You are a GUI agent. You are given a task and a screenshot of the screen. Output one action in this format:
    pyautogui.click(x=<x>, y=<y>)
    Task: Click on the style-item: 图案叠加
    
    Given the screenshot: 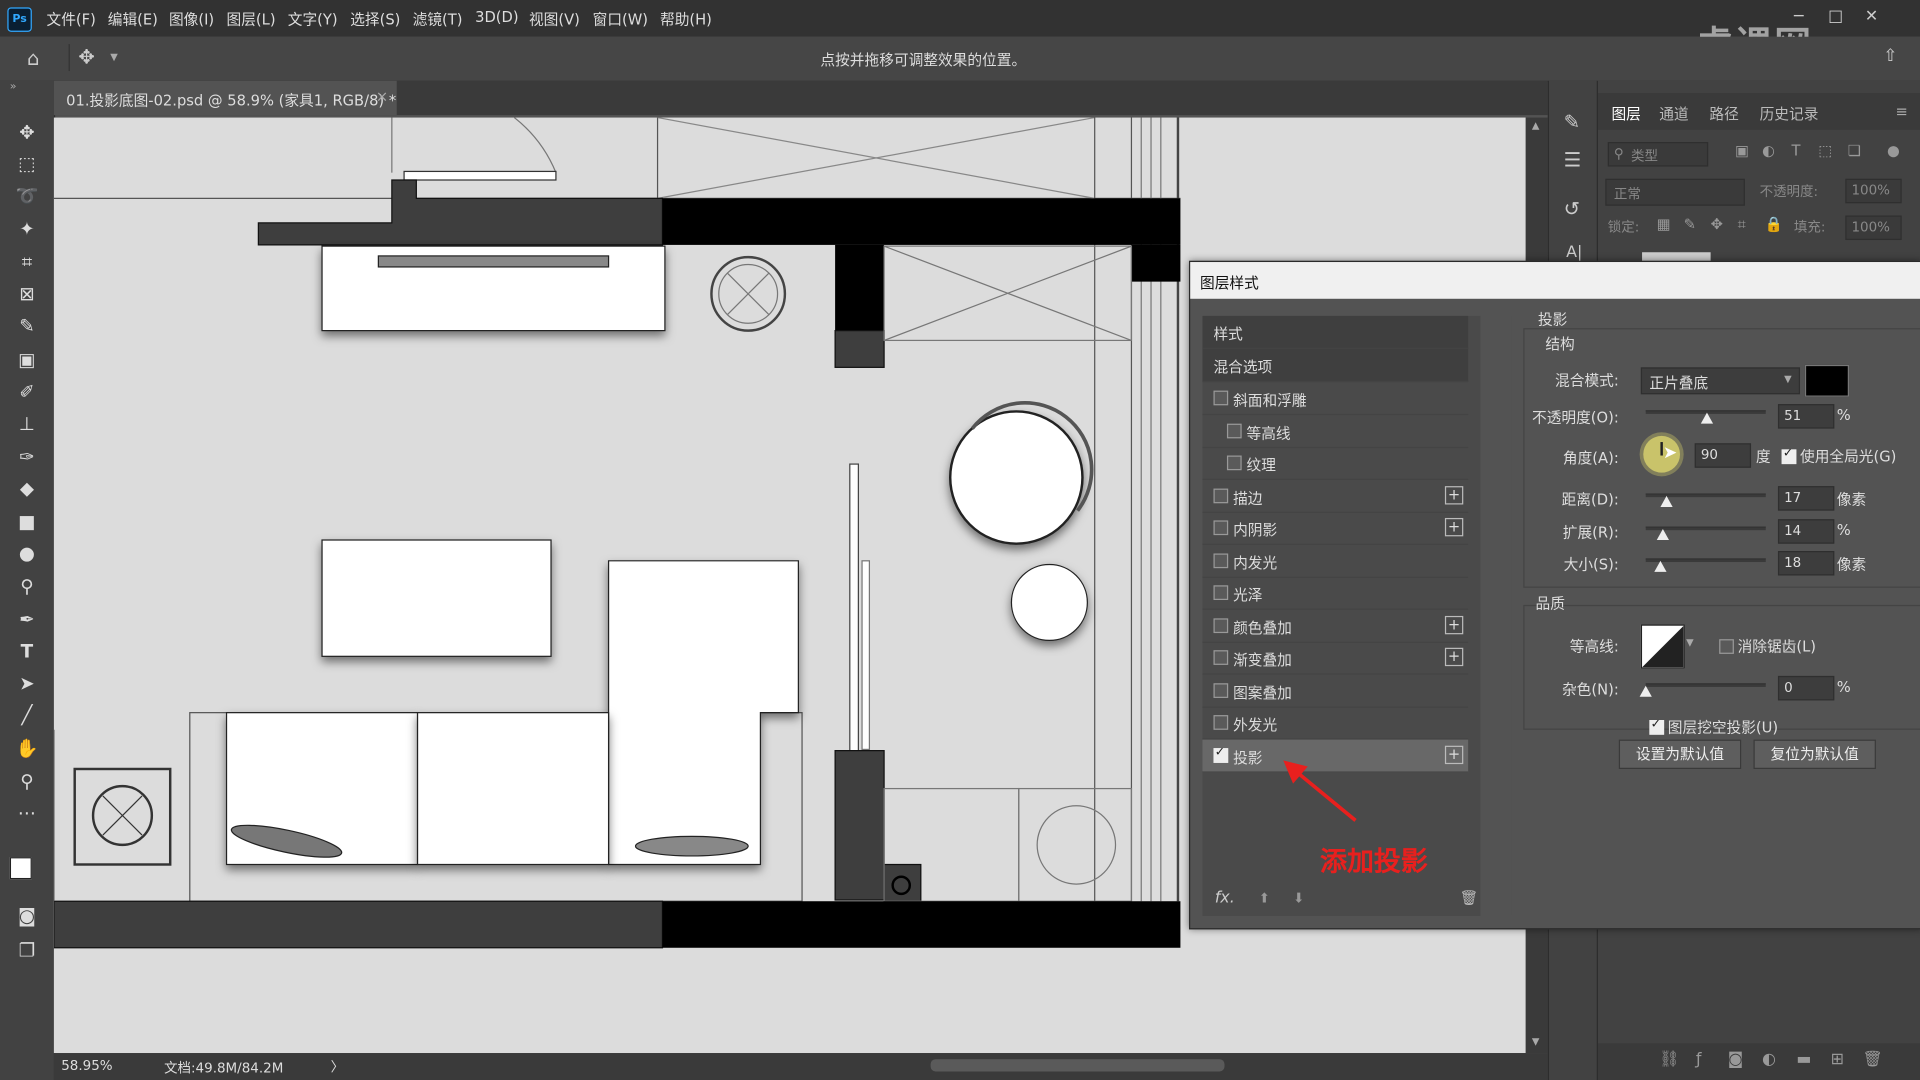 What is the action you would take?
    pyautogui.click(x=1335, y=691)
    